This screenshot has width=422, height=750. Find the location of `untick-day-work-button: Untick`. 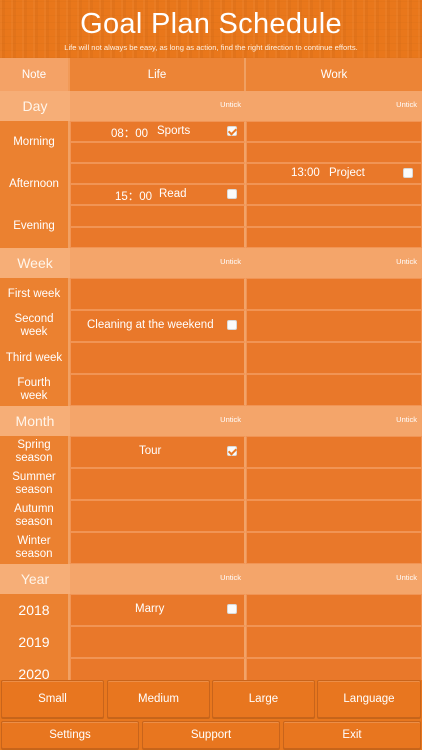

untick-day-work-button: Untick is located at coordinates (406, 104).